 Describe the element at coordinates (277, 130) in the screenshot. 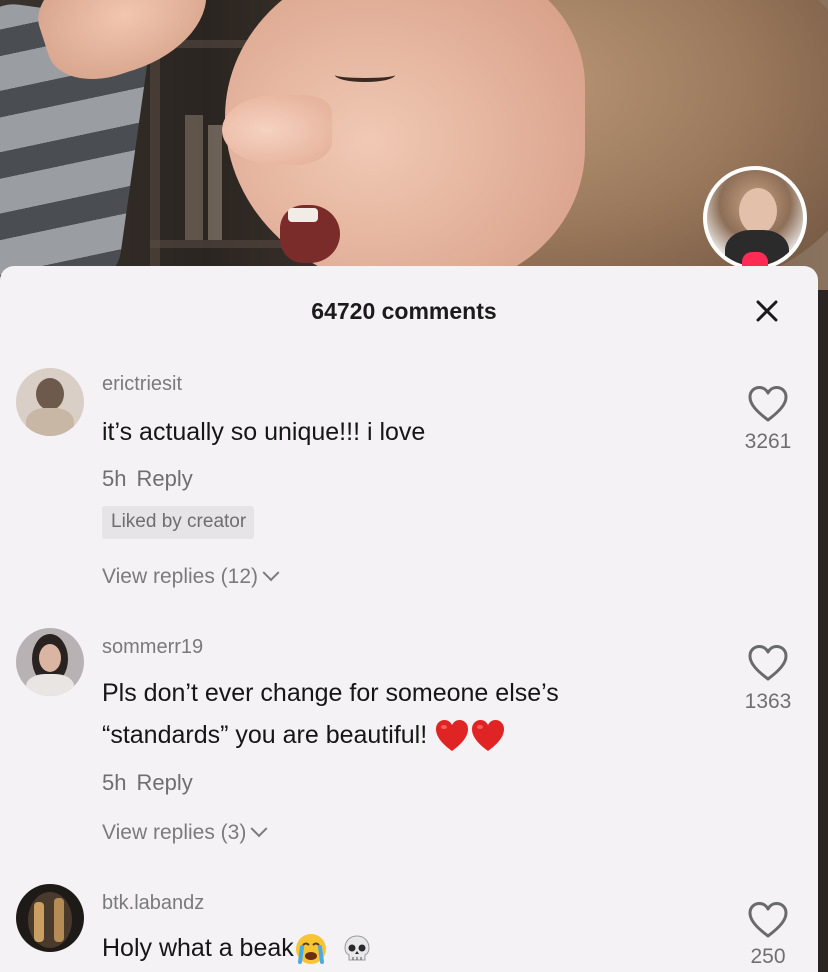

I see `nose` at that location.